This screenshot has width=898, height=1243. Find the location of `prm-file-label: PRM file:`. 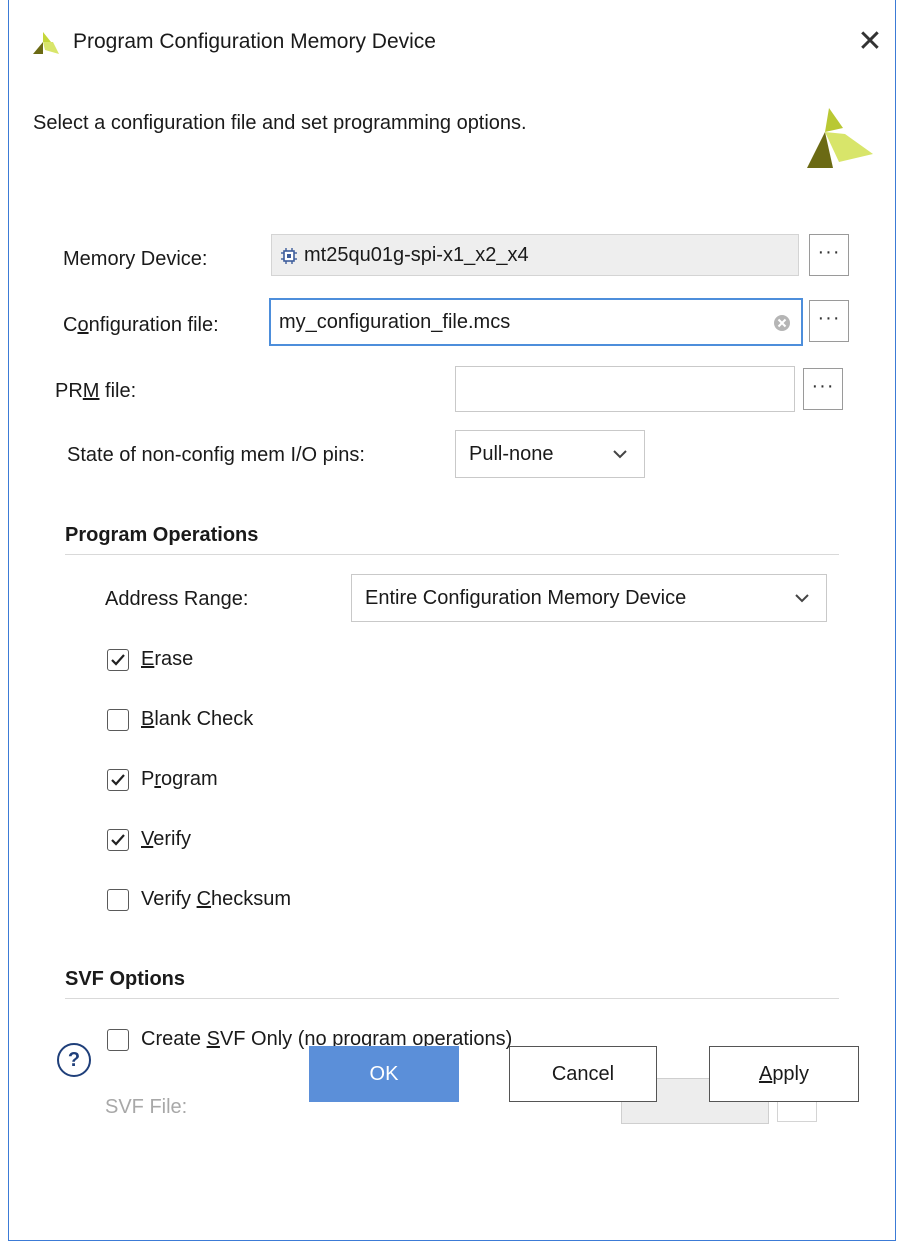

prm-file-label: PRM file: is located at coordinates (96, 391).